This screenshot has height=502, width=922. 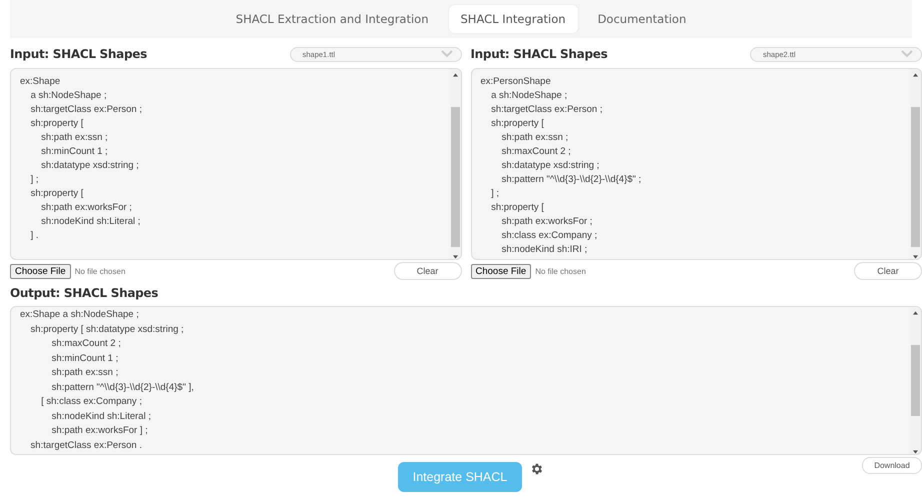 What do you see at coordinates (537, 469) in the screenshot?
I see `settings-icon` at bounding box center [537, 469].